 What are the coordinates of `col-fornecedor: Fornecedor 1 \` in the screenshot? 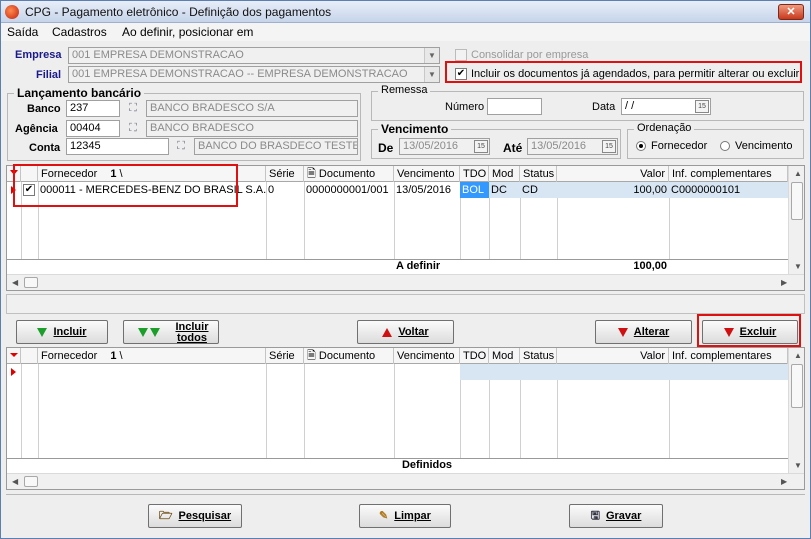 It's located at (152, 356).